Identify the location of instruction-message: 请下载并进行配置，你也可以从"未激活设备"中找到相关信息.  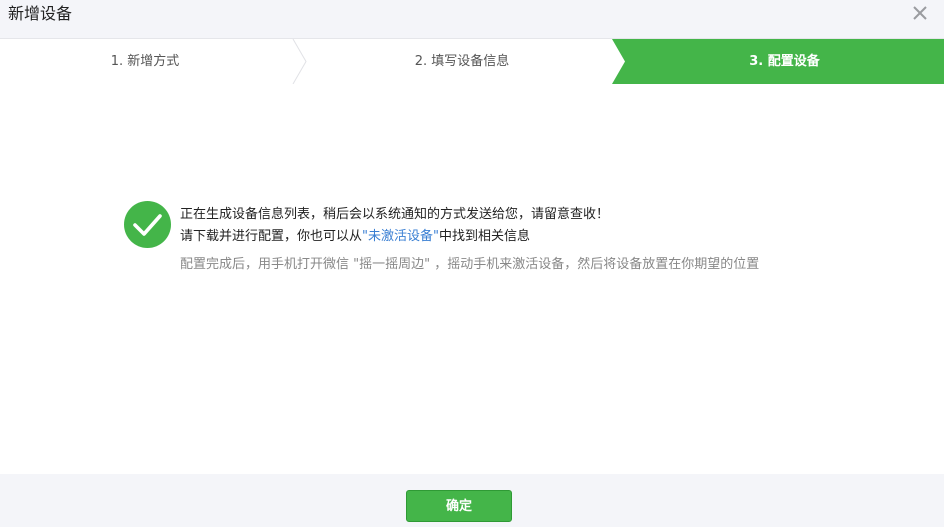
(355, 234).